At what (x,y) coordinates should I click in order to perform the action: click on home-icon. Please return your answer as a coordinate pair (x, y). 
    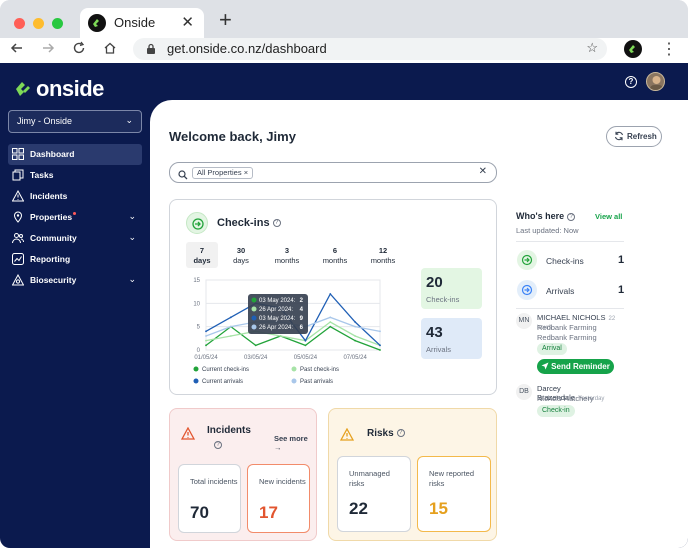
    Looking at the image, I should click on (110, 49).